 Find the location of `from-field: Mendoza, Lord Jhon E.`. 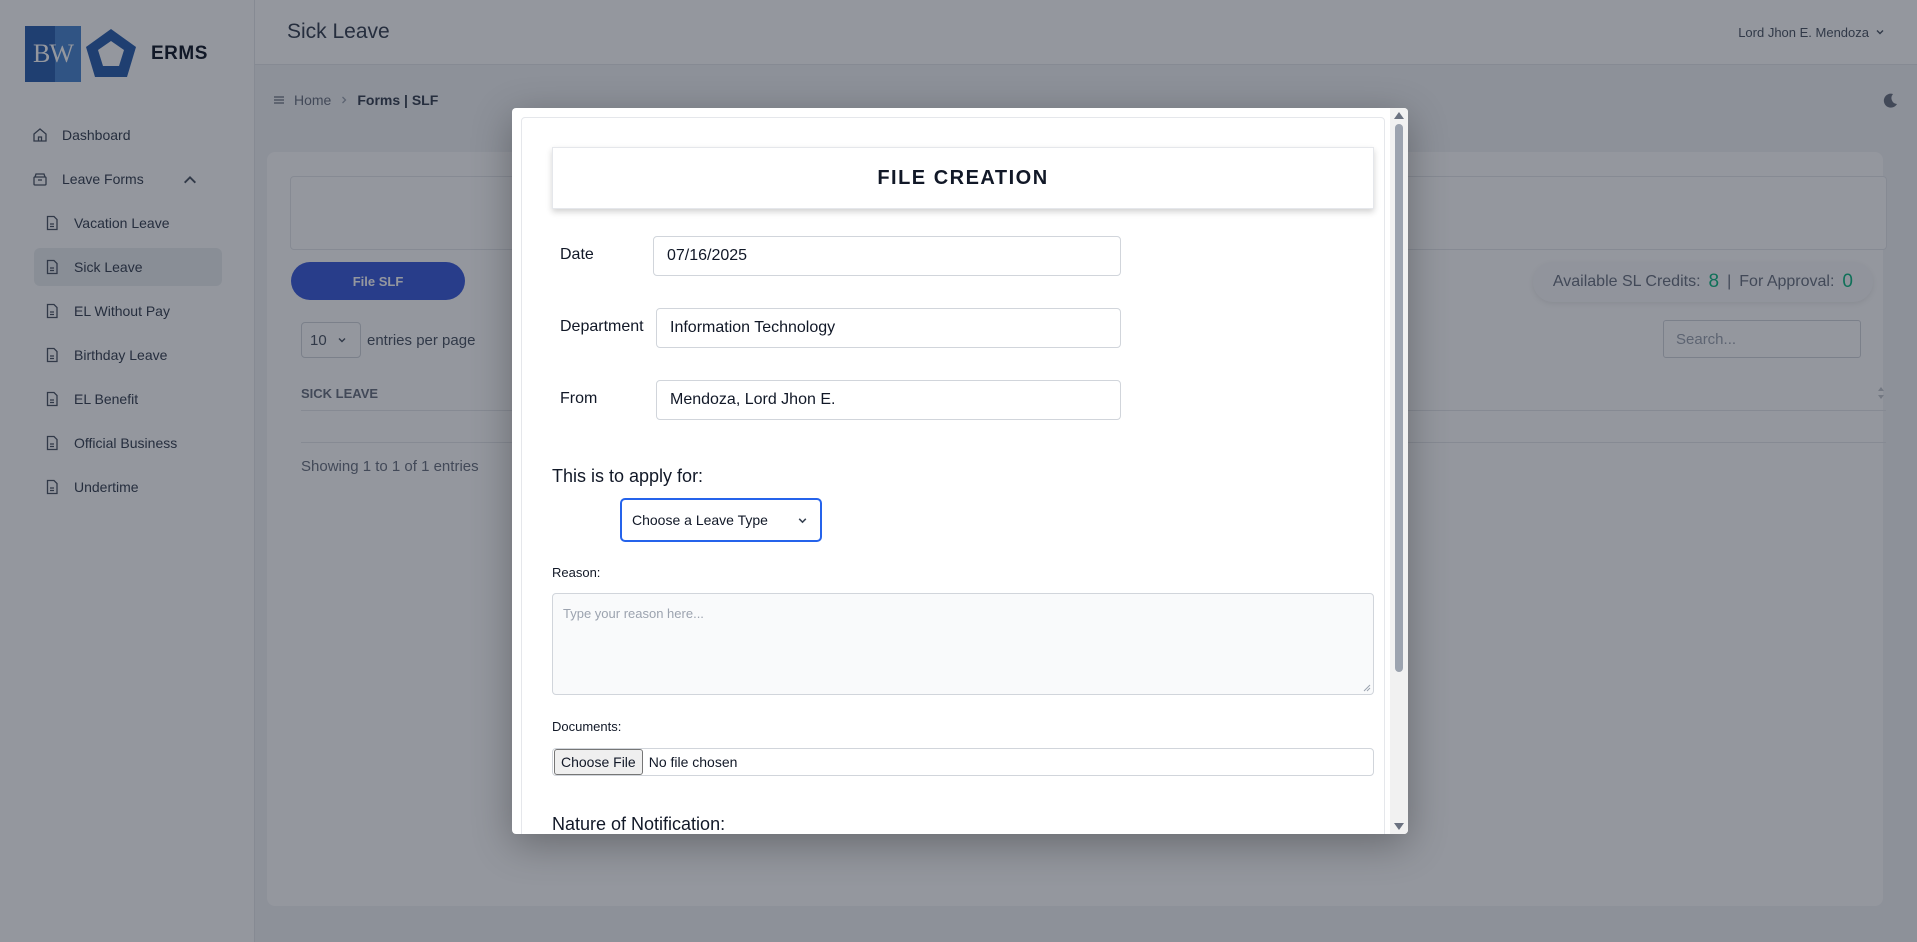

from-field: Mendoza, Lord Jhon E. is located at coordinates (888, 400).